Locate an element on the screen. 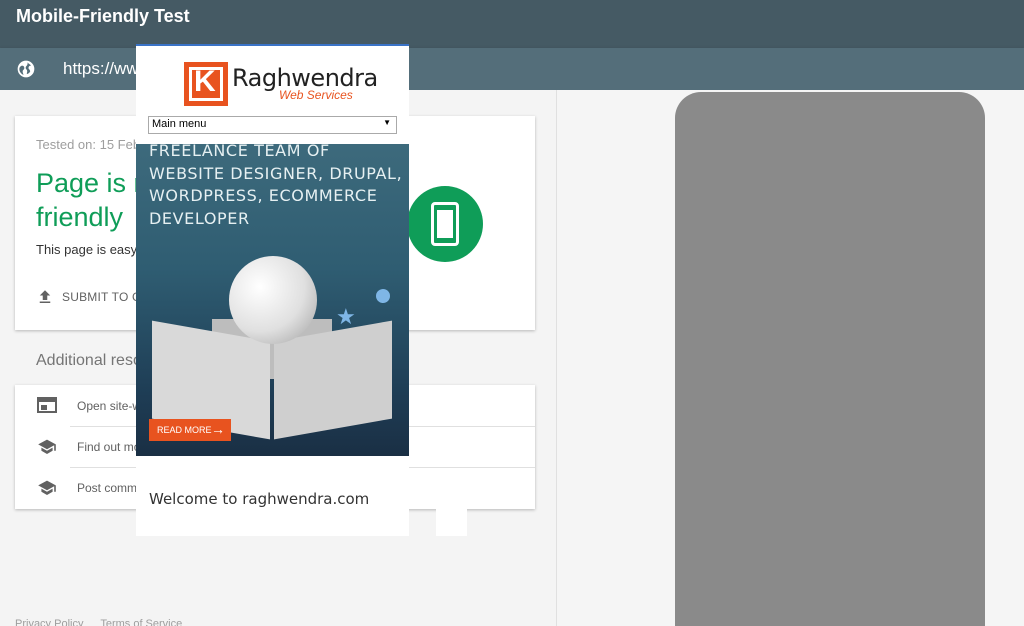 Image resolution: width=1024 pixels, height=626 pixels. upload-icon is located at coordinates (45, 296).